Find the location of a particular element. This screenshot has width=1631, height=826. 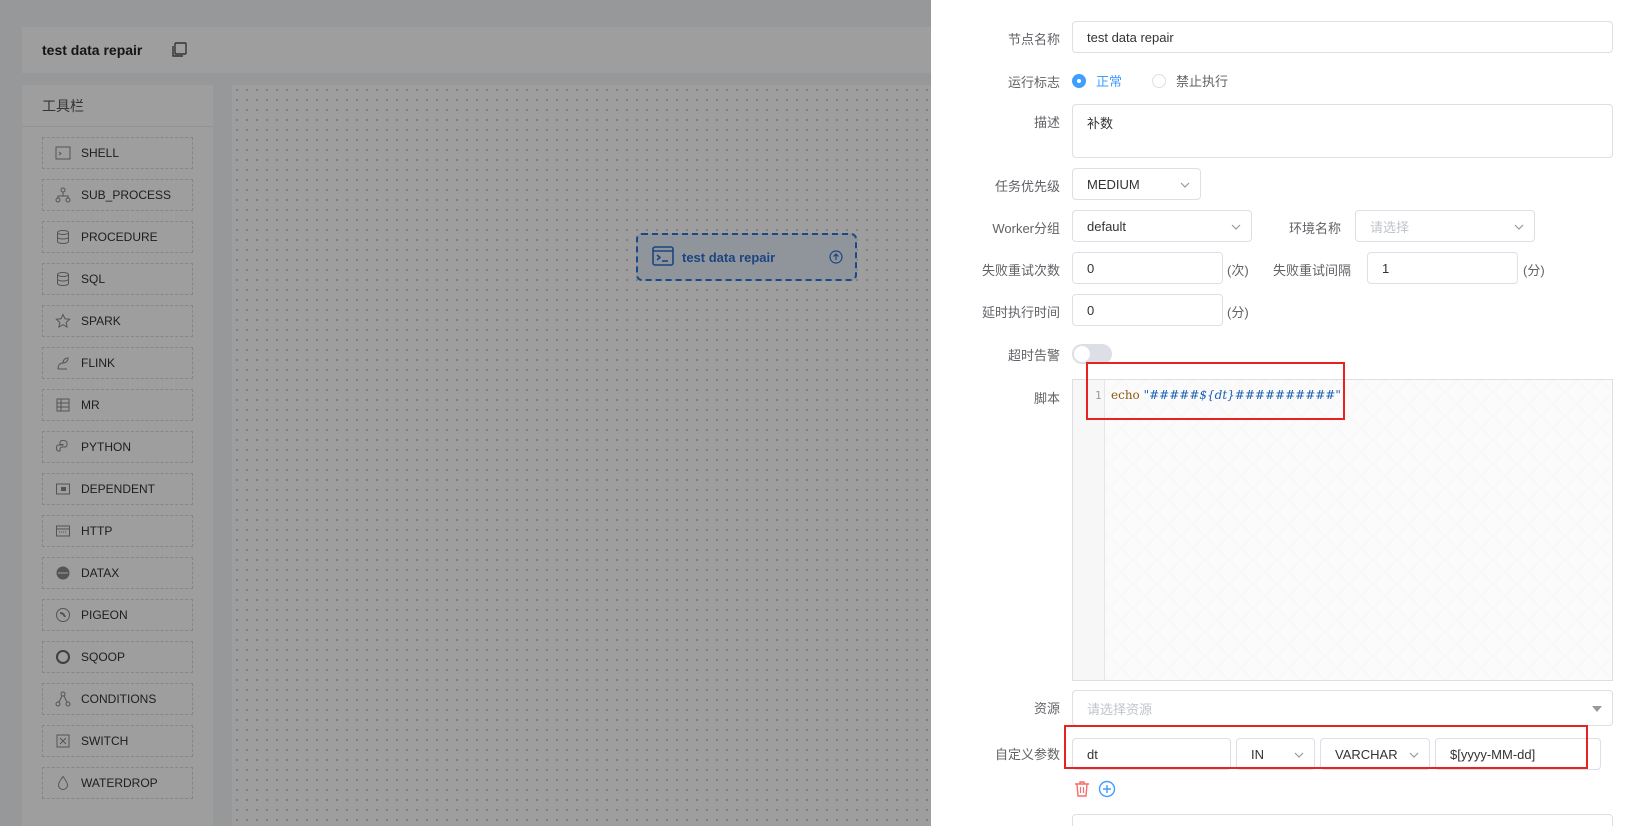

line-gutter: 1 is located at coordinates (1089, 530).